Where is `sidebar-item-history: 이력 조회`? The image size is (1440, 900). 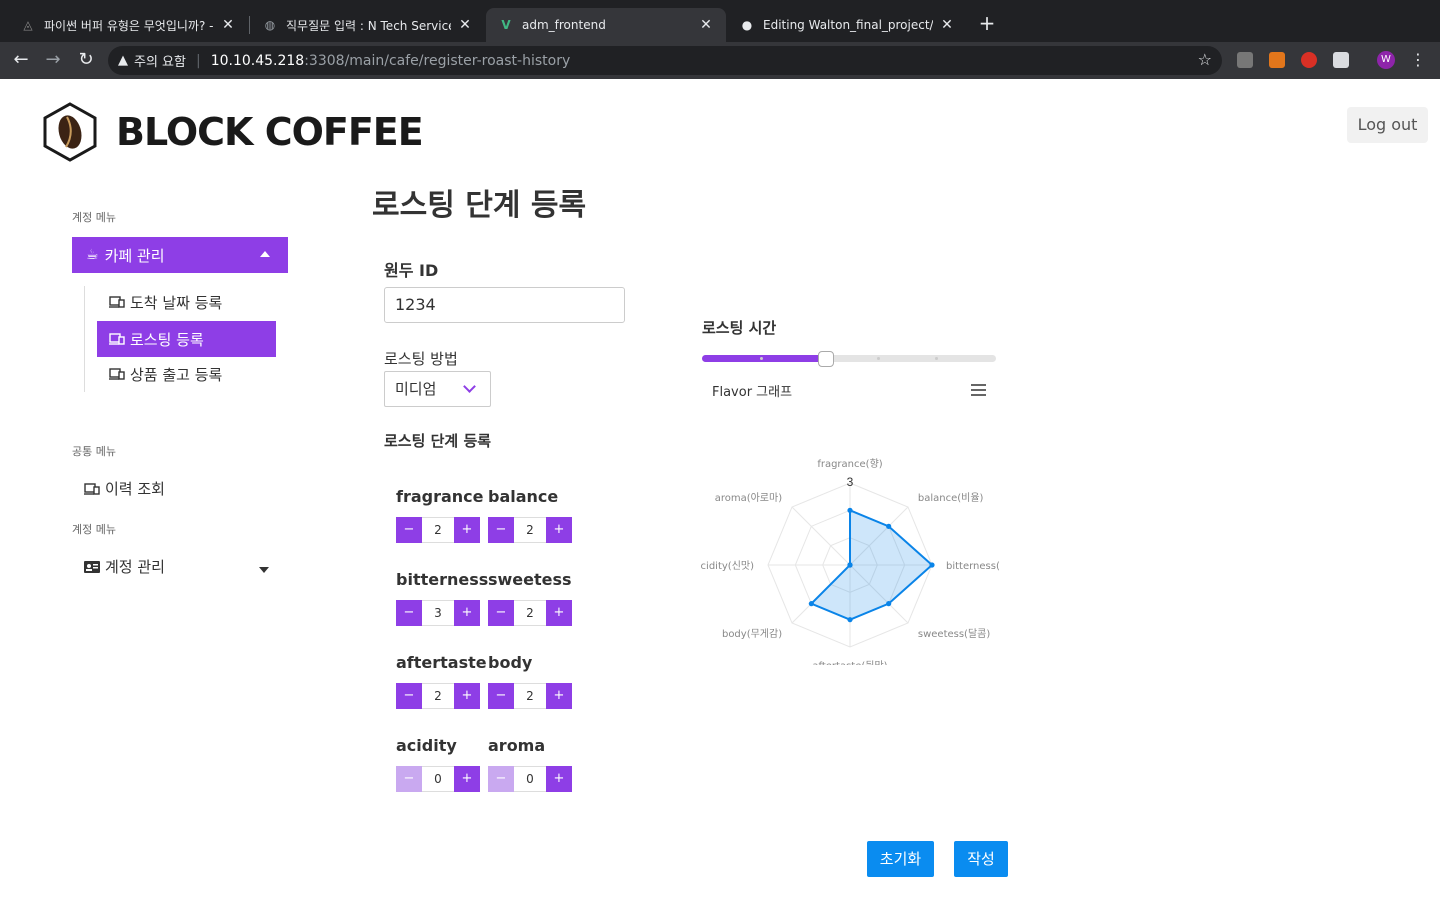
sidebar-item-history: 이력 조회 is located at coordinates (124, 488).